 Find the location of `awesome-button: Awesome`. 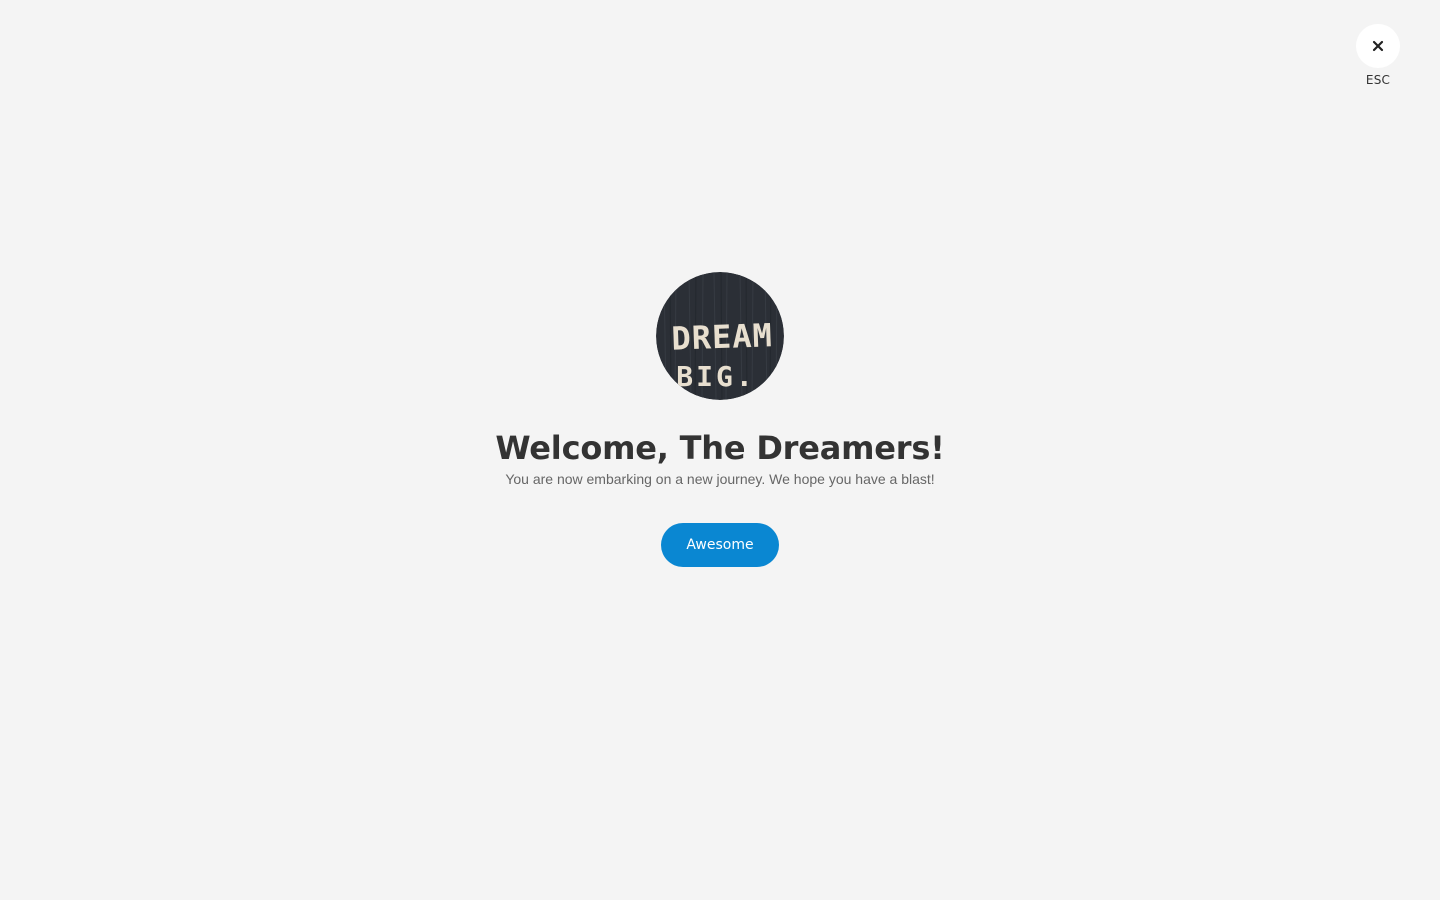

awesome-button: Awesome is located at coordinates (720, 545).